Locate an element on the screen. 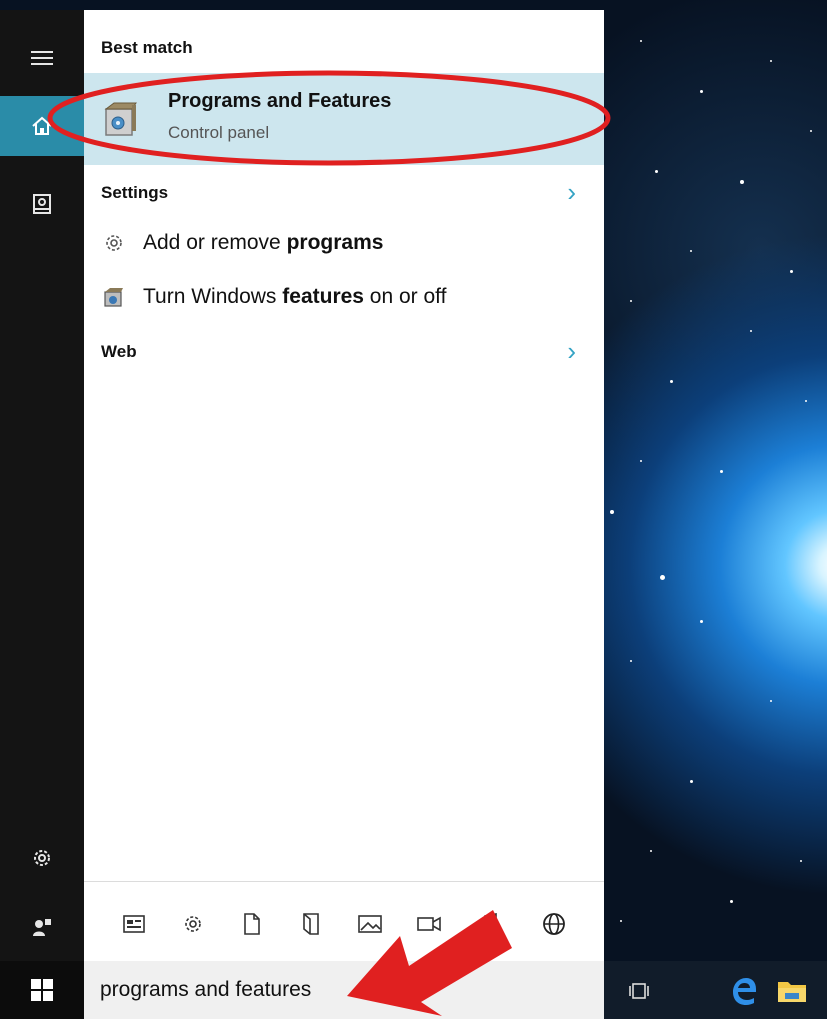 Image resolution: width=827 pixels, height=1019 pixels. feedback-button is located at coordinates (42, 927).